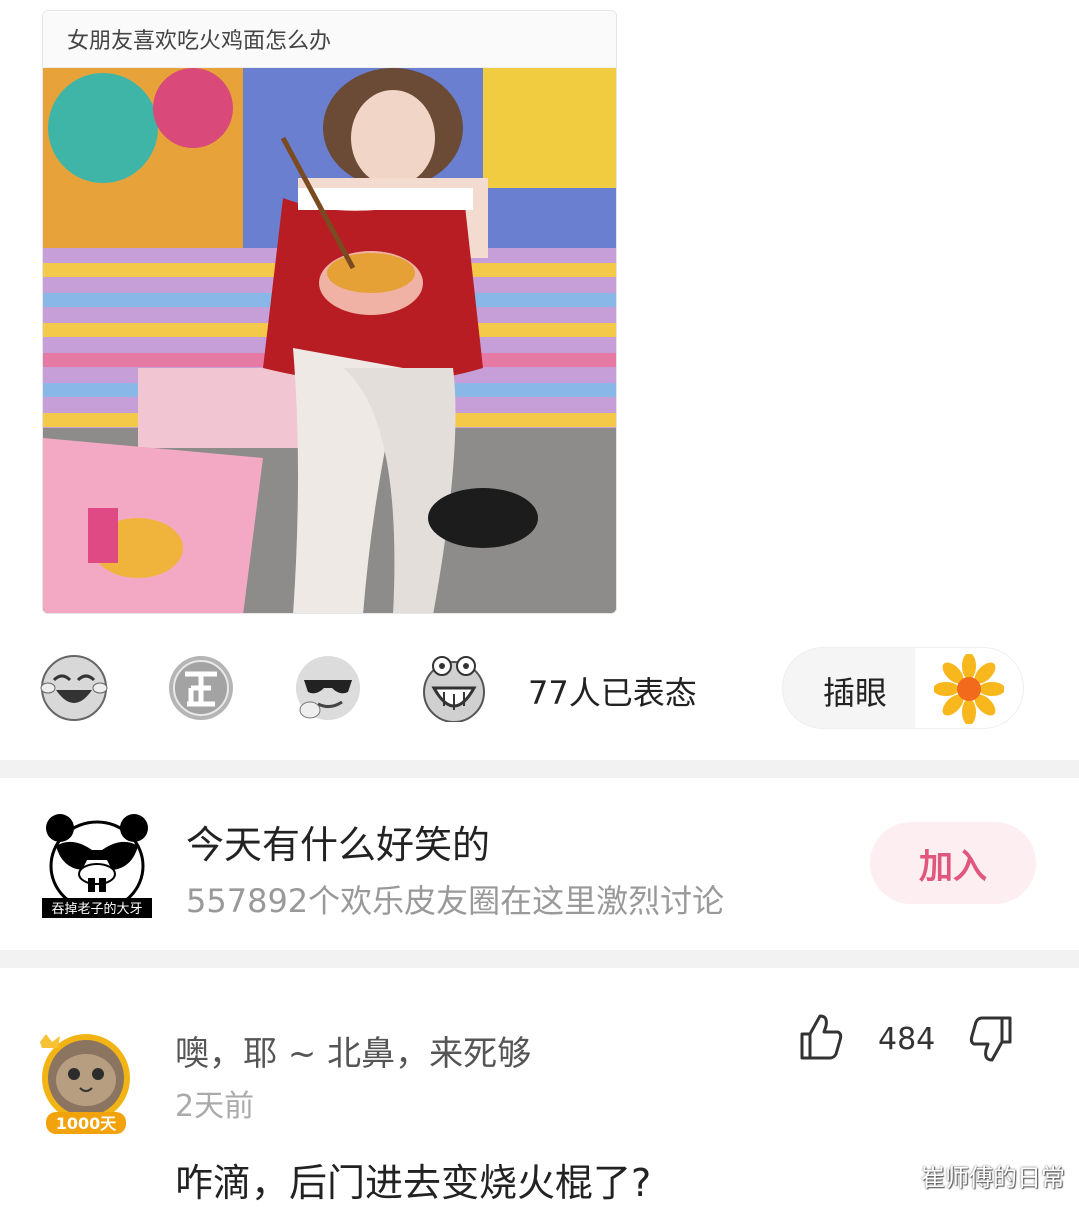  What do you see at coordinates (821, 1037) in the screenshot?
I see `thumbs-up-icon` at bounding box center [821, 1037].